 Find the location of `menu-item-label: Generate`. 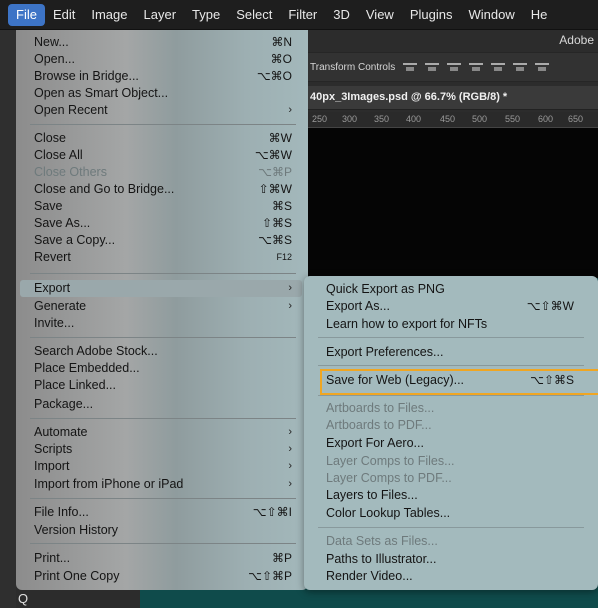

menu-item-label: Generate is located at coordinates (60, 306).